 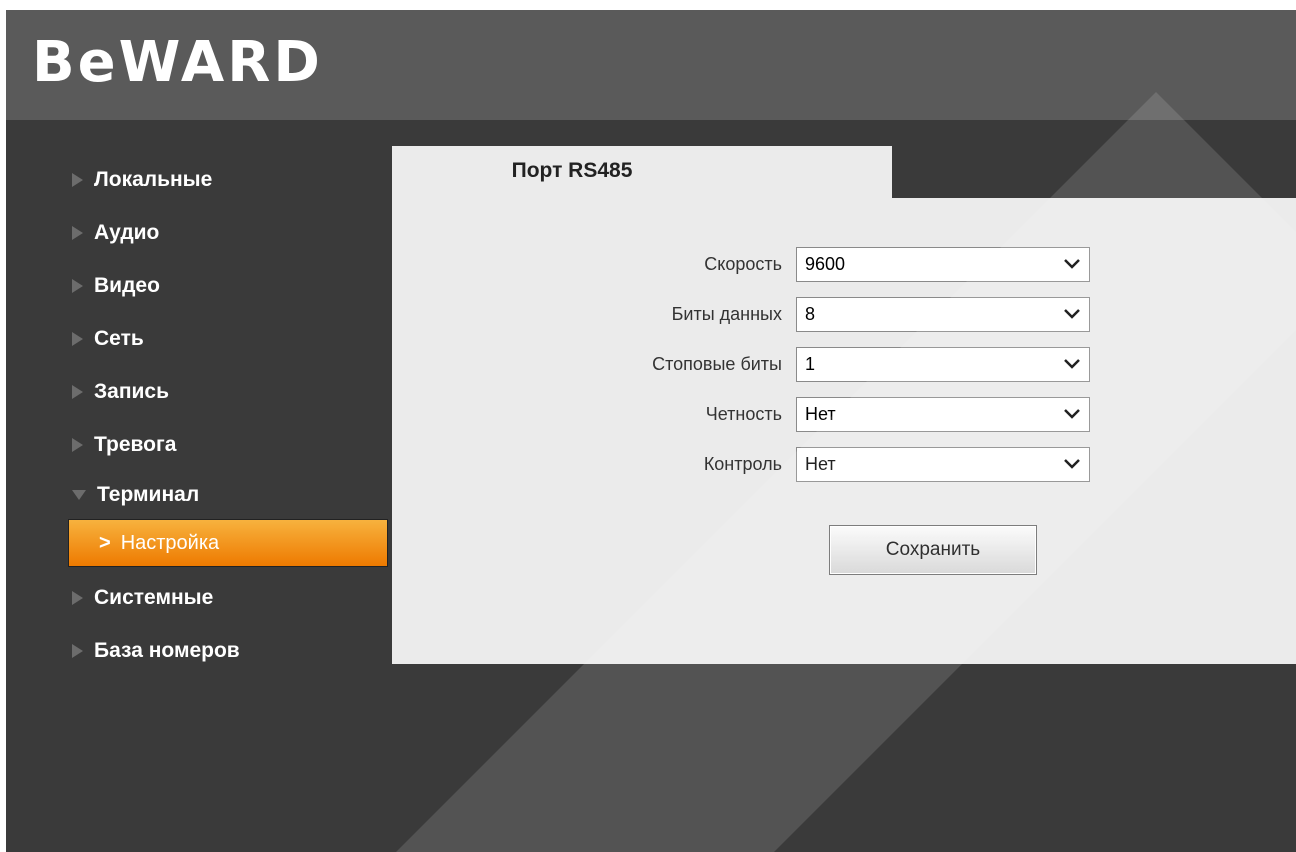 What do you see at coordinates (943, 464) in the screenshot?
I see `flow-control-select: Нет` at bounding box center [943, 464].